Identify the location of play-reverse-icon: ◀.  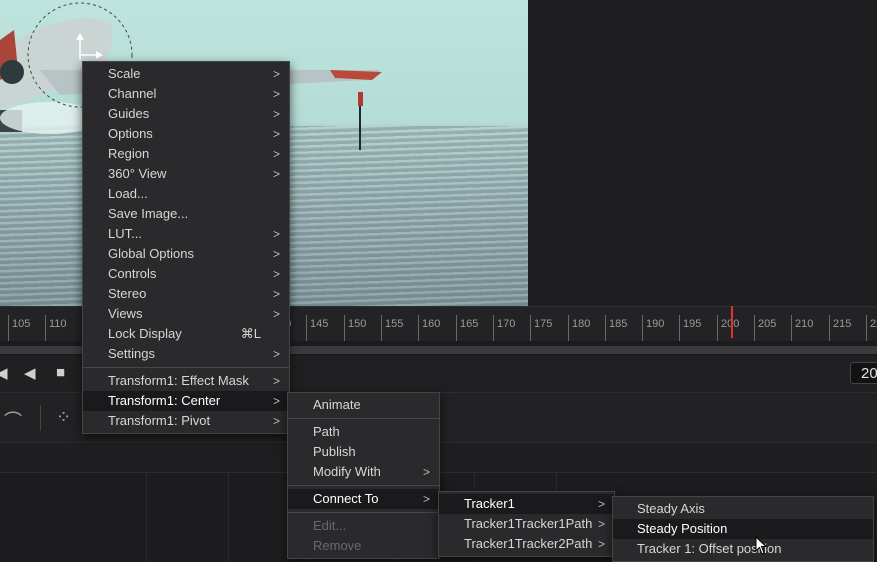
(4, 373).